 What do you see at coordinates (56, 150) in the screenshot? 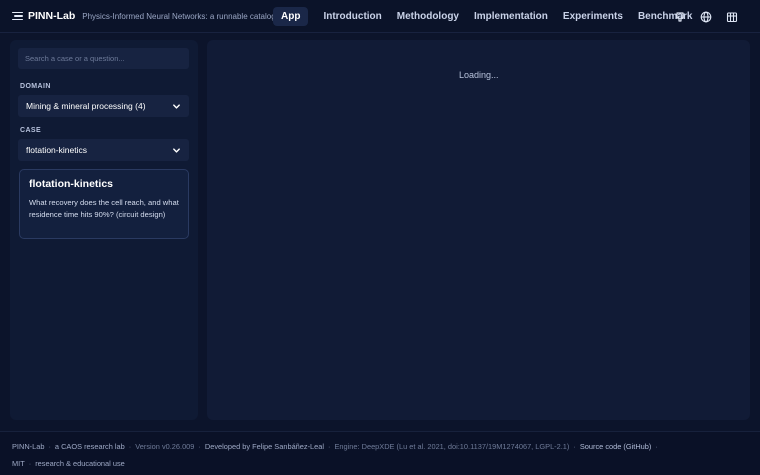
I see `case-select-value: flotation-kinetics` at bounding box center [56, 150].